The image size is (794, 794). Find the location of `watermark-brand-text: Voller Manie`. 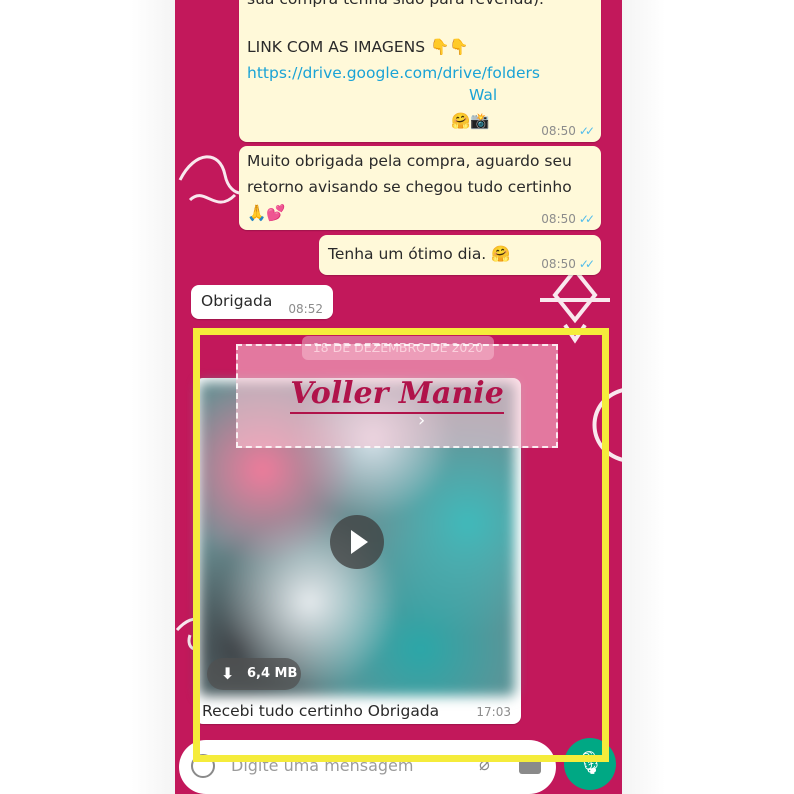

watermark-brand-text: Voller Manie is located at coordinates (397, 393).